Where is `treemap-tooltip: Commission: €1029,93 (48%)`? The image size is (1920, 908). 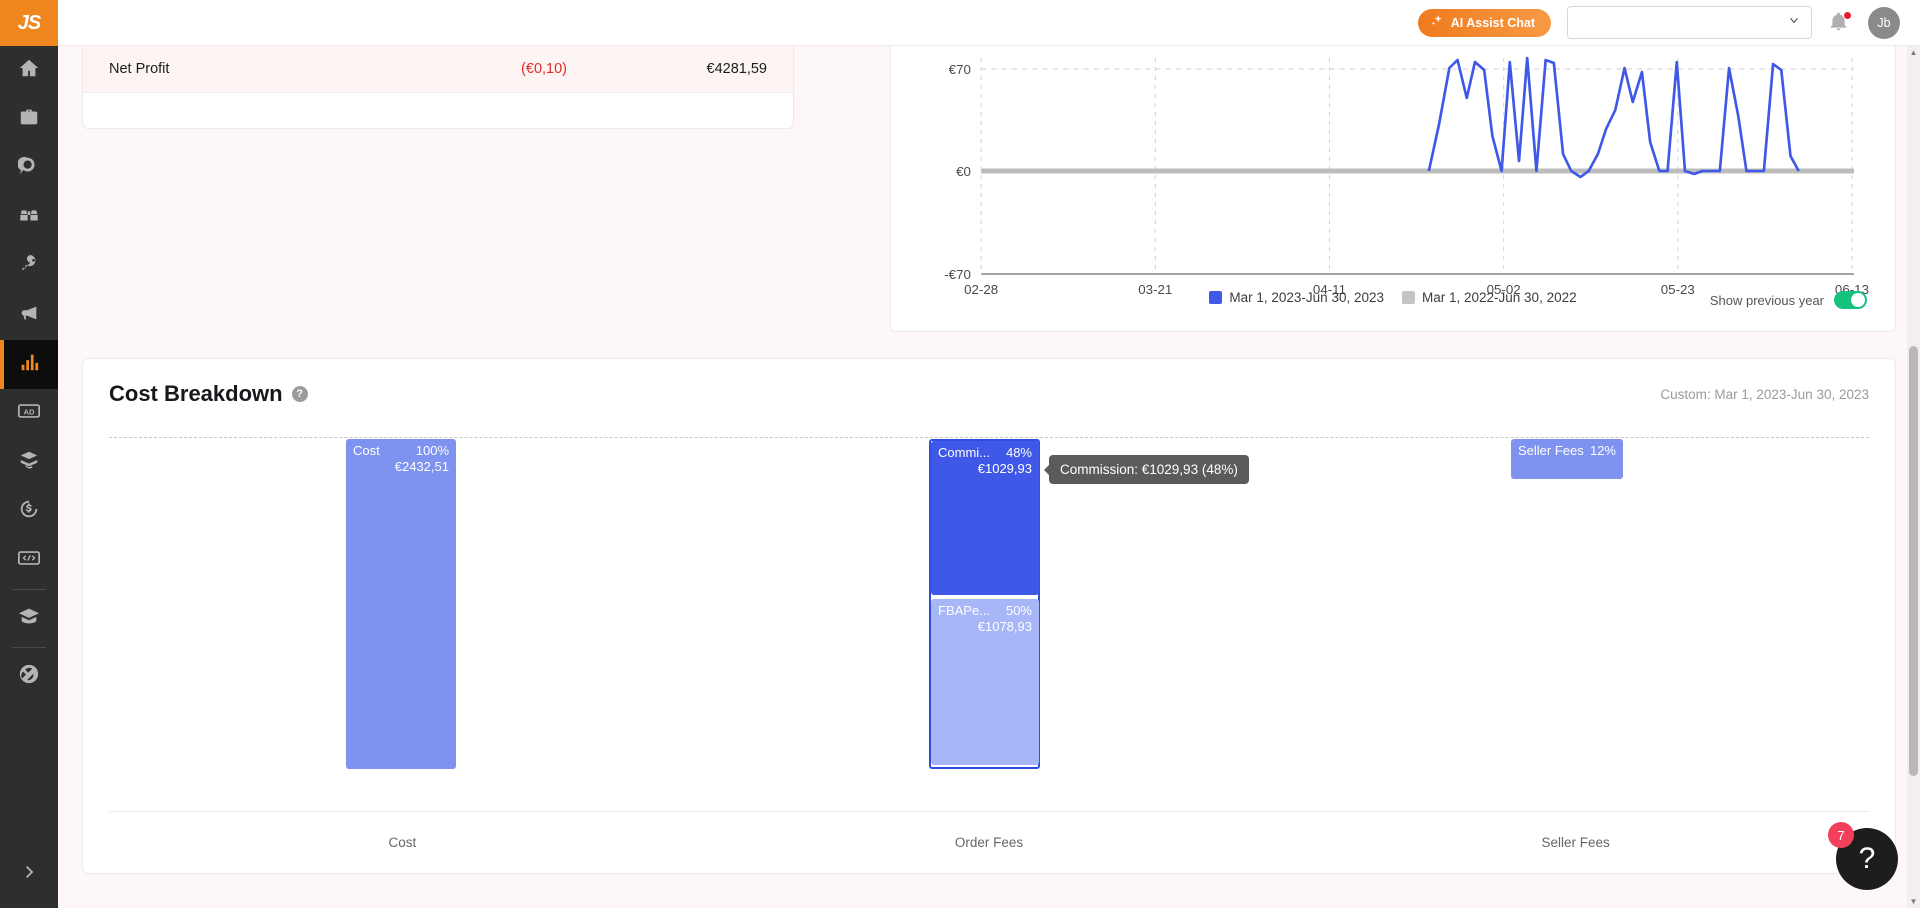
treemap-tooltip: Commission: €1029,93 (48%) is located at coordinates (1149, 469).